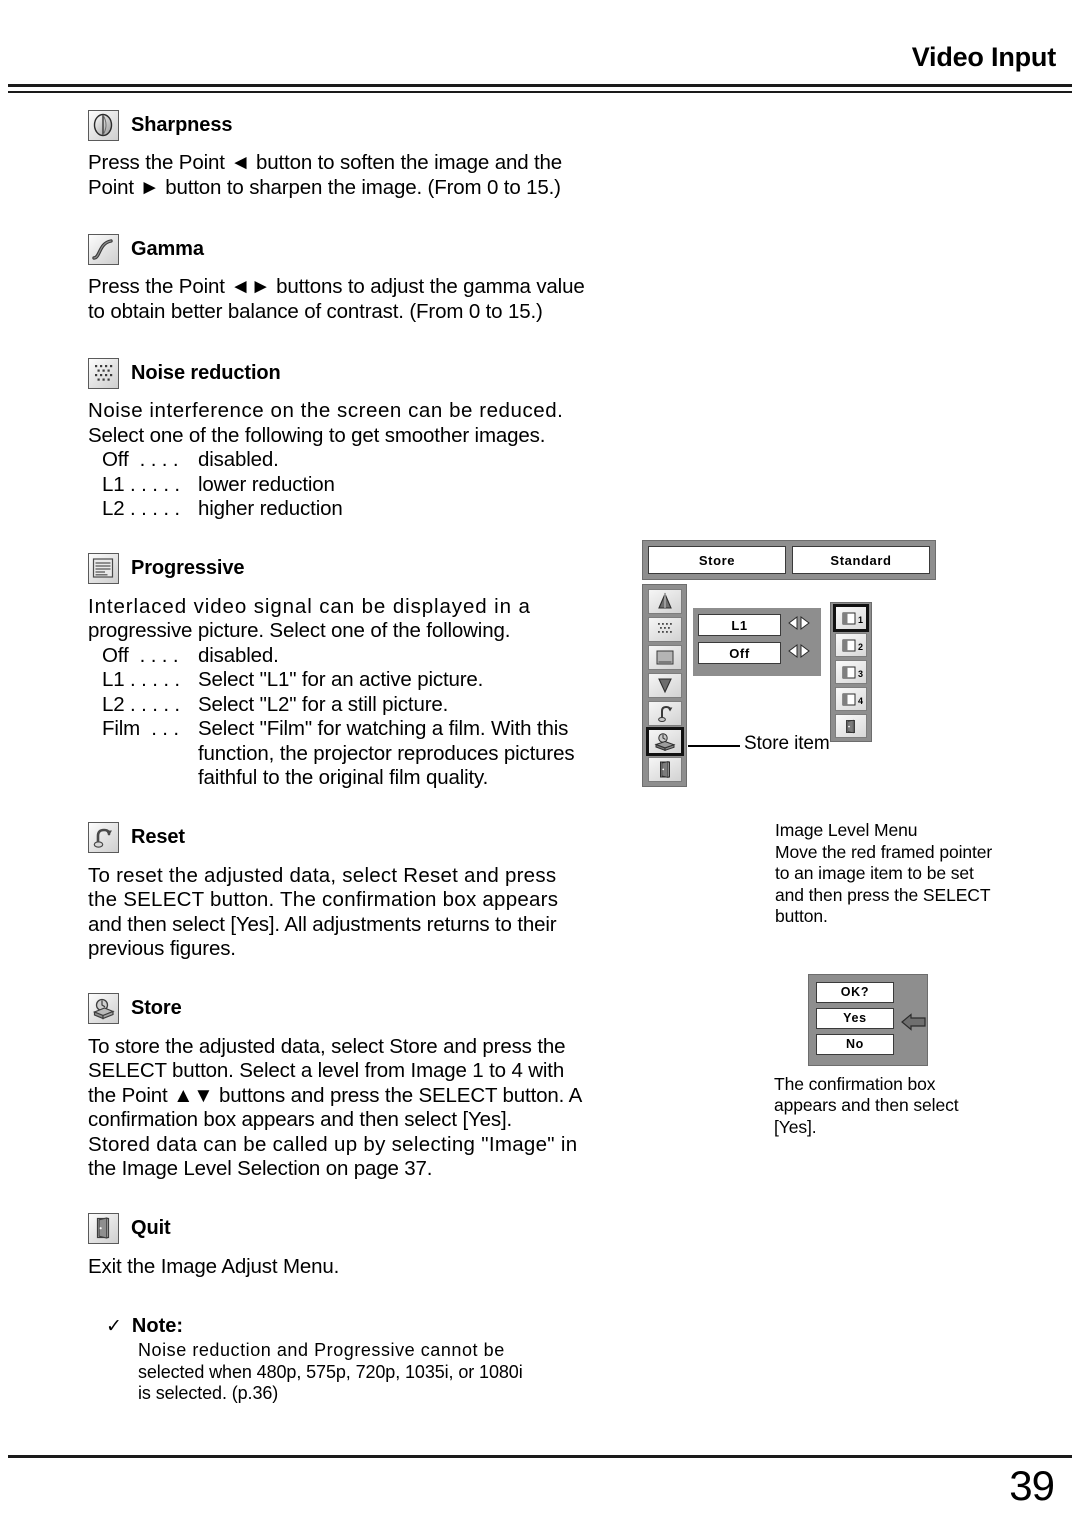 The image size is (1080, 1532). Describe the element at coordinates (860, 674) in the screenshot. I see `image-level-number: 3` at that location.